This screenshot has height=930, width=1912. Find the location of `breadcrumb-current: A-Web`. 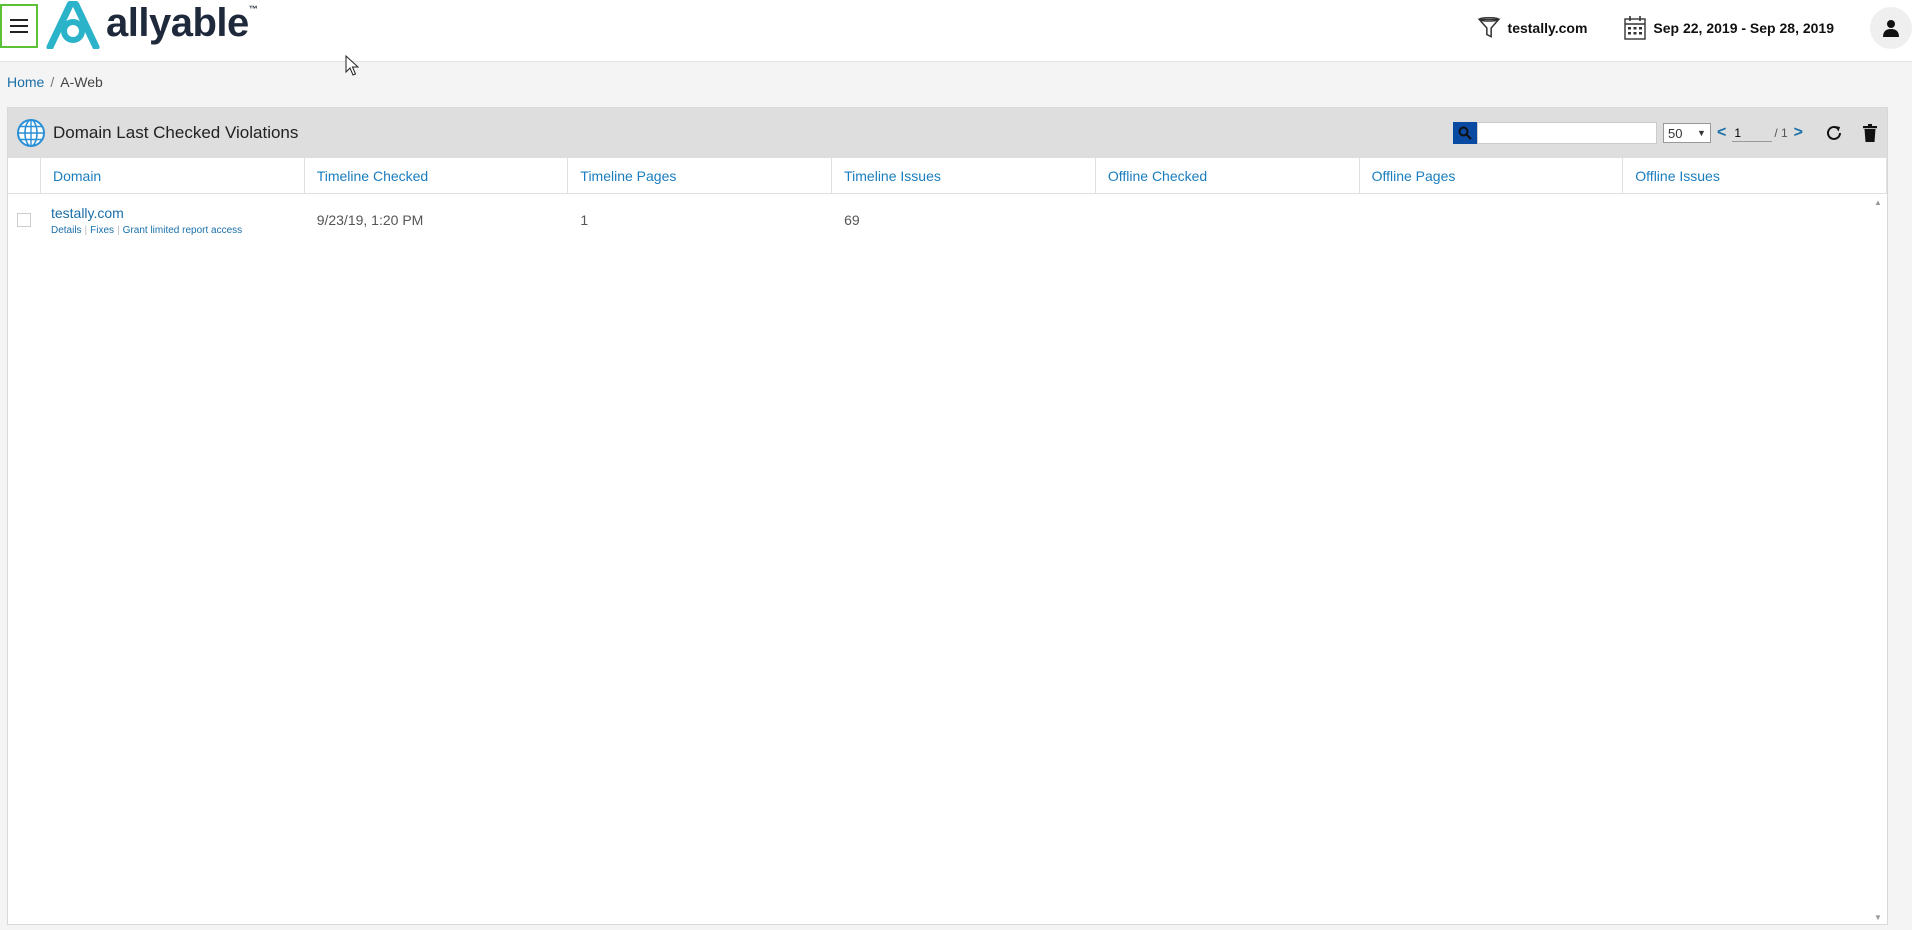

breadcrumb-current: A-Web is located at coordinates (81, 82).